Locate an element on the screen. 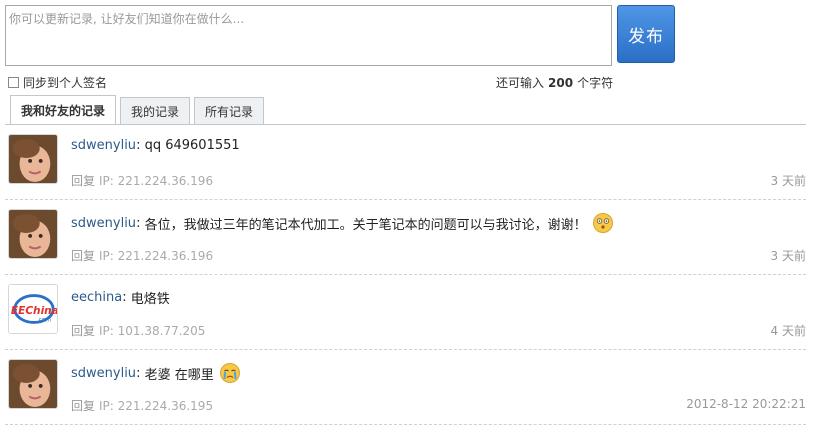 The image size is (814, 437). sync-signature-option: 同步到个人签名 is located at coordinates (57, 82).